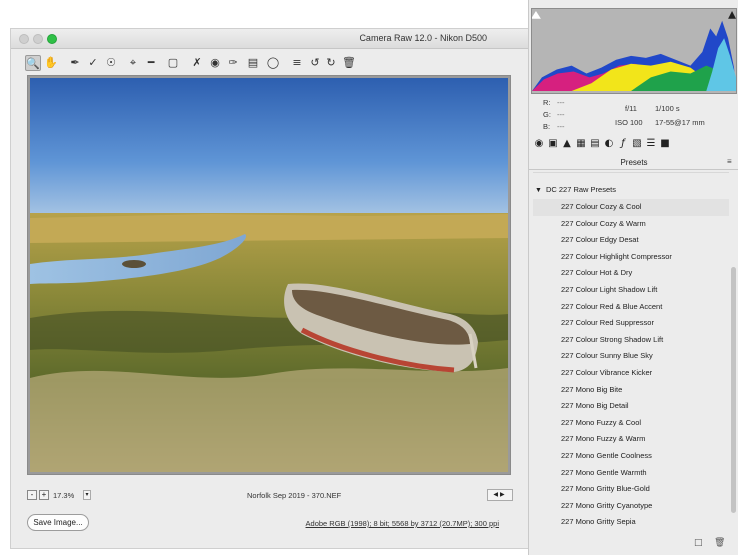  I want to click on targeted-adjustment-tool-icon: ☉, so click(111, 63).